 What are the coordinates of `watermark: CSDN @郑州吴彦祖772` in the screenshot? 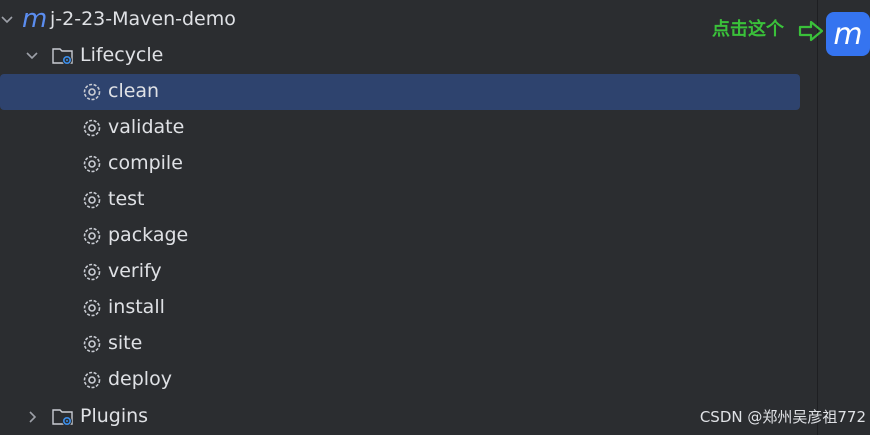 It's located at (782, 417).